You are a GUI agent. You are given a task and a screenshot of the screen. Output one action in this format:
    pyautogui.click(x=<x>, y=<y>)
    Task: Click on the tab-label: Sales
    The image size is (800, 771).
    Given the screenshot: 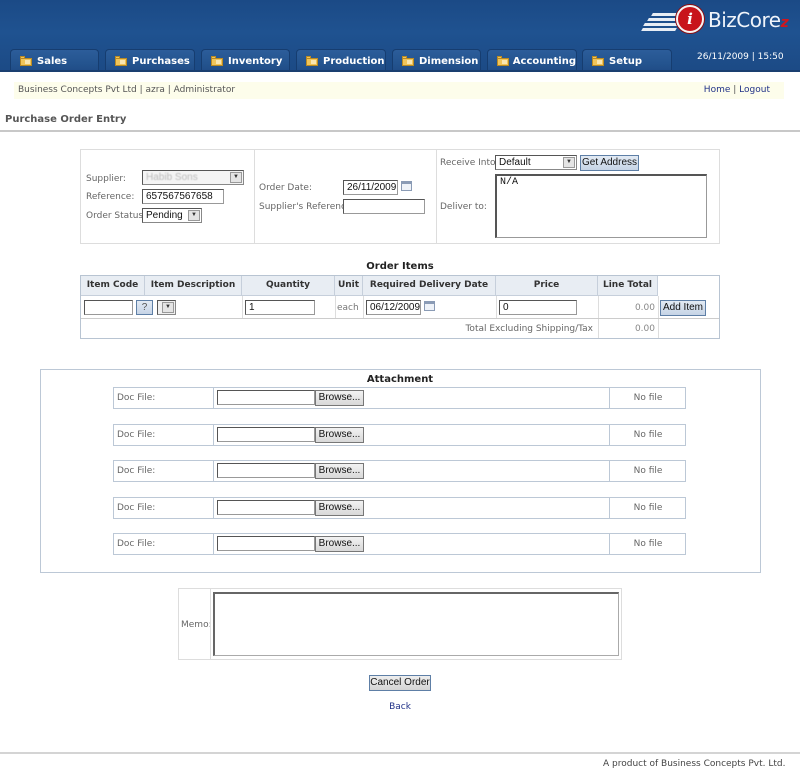 What is the action you would take?
    pyautogui.click(x=52, y=61)
    